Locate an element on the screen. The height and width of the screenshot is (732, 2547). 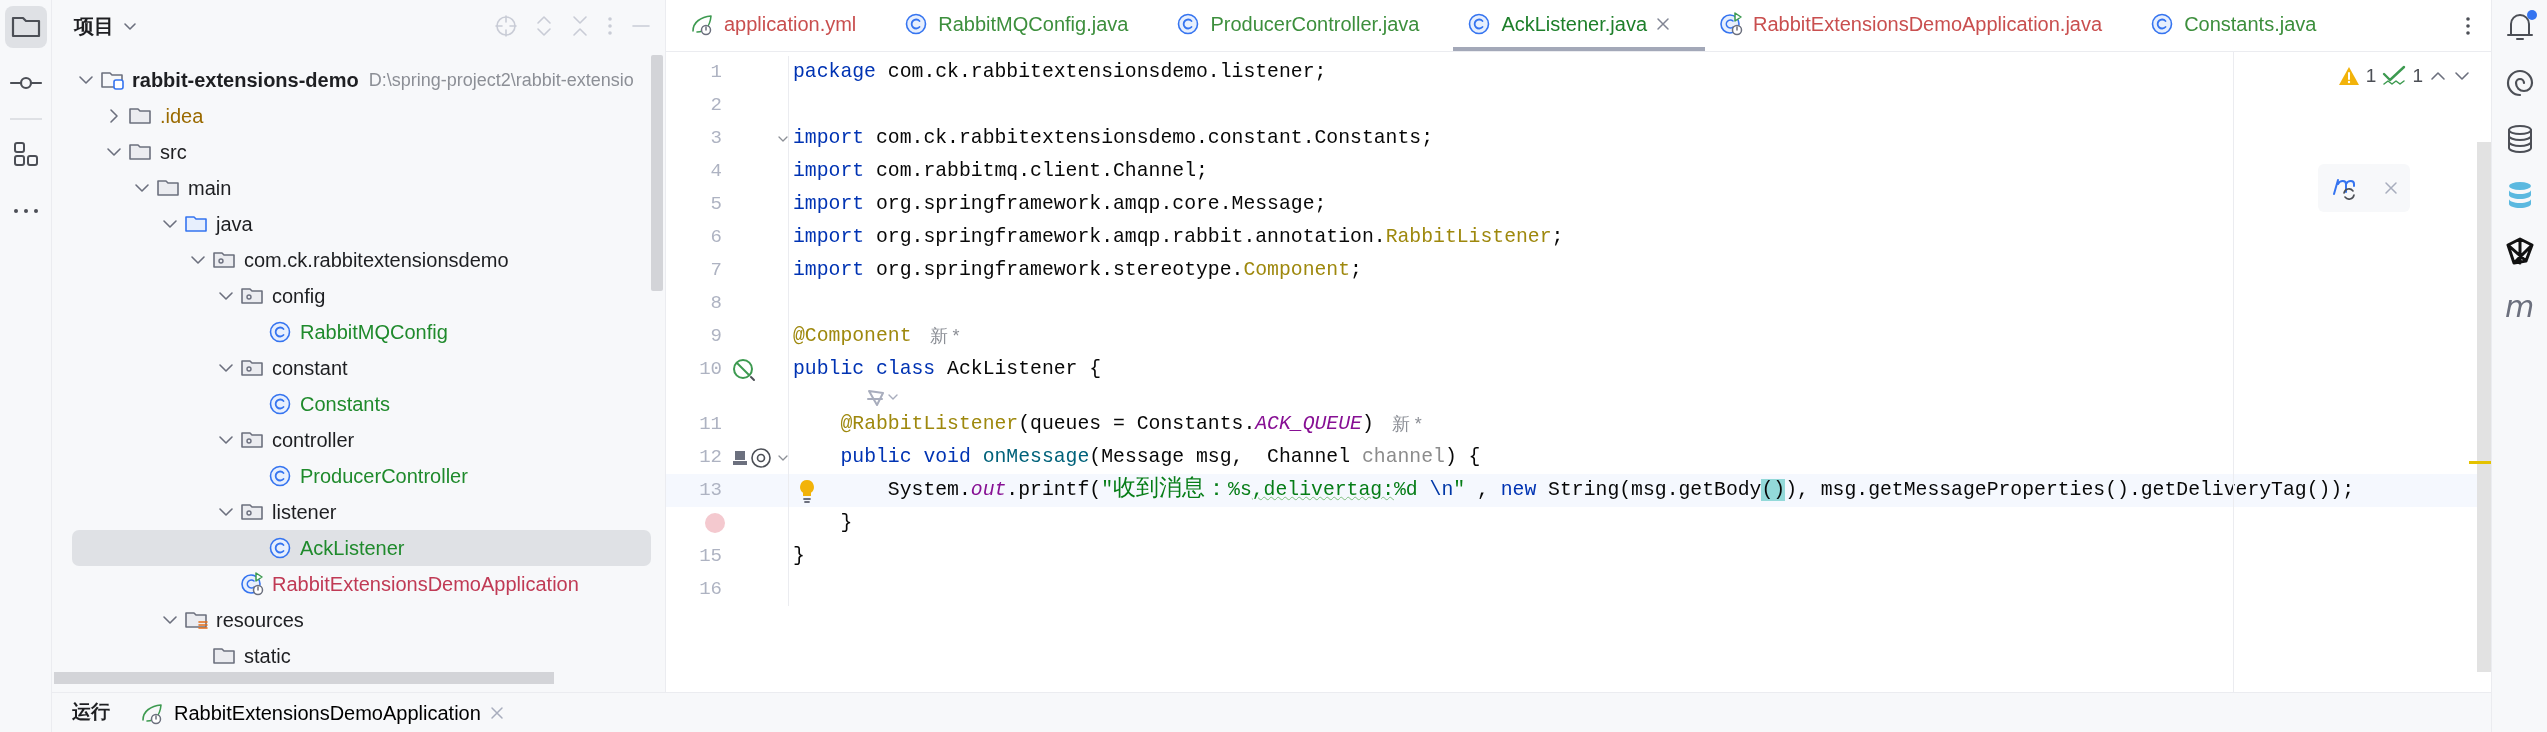
tree-row: config is located at coordinates (361, 296).